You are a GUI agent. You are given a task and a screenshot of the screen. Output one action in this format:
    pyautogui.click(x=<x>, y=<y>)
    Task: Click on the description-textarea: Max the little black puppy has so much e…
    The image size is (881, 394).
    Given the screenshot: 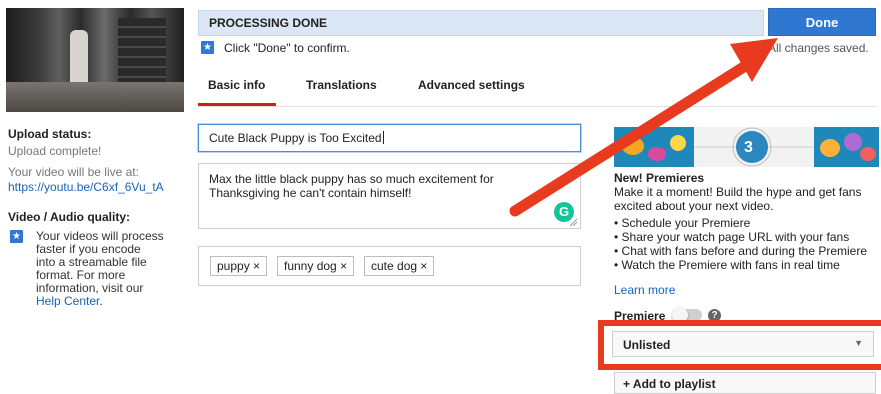 What is the action you would take?
    pyautogui.click(x=389, y=196)
    